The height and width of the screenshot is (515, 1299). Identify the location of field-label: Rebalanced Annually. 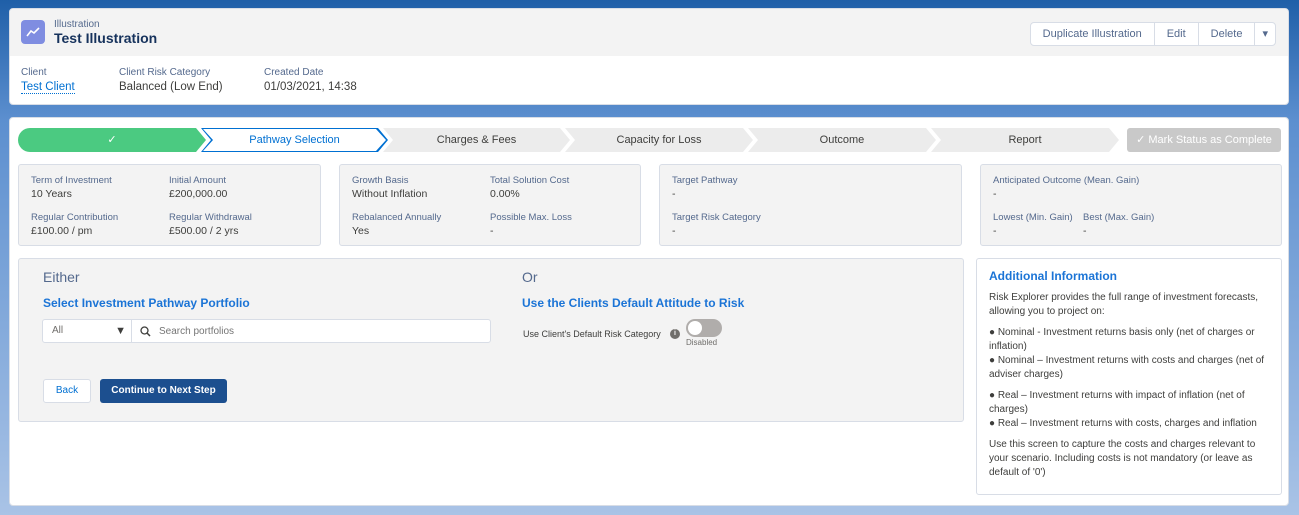
(397, 217).